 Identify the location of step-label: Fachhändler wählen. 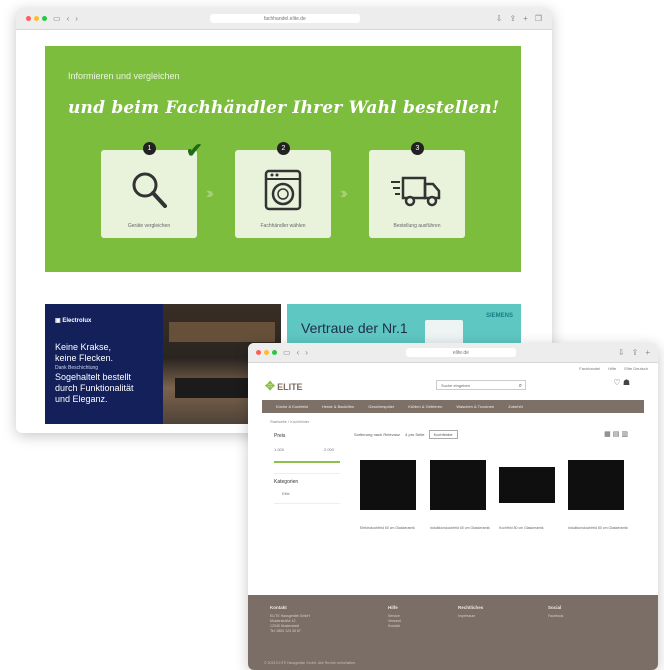
(283, 226).